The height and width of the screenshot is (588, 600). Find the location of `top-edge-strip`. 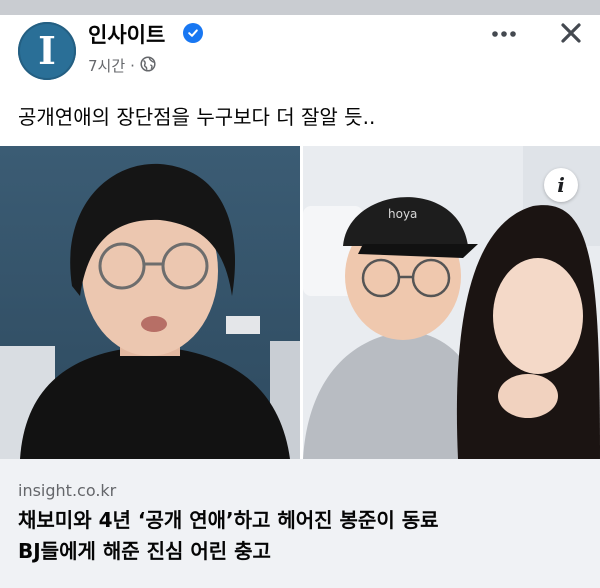

top-edge-strip is located at coordinates (300, 7).